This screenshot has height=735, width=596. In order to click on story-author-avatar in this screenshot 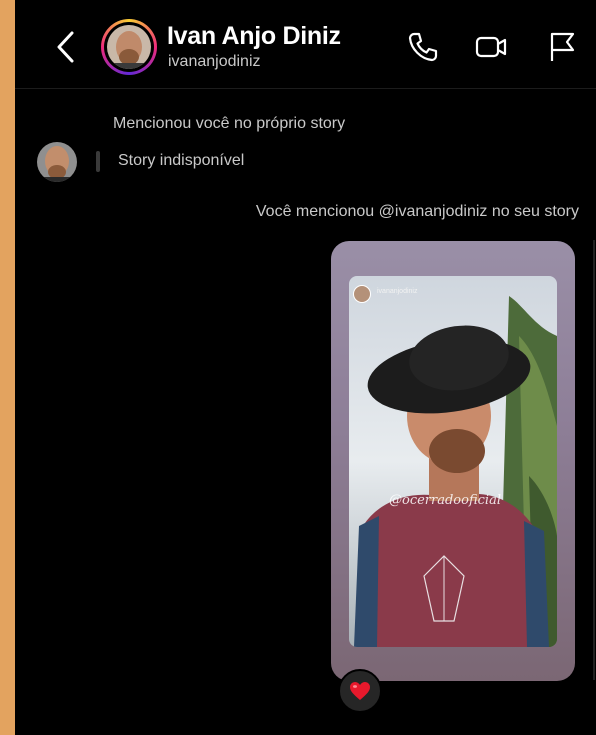, I will do `click(362, 294)`.